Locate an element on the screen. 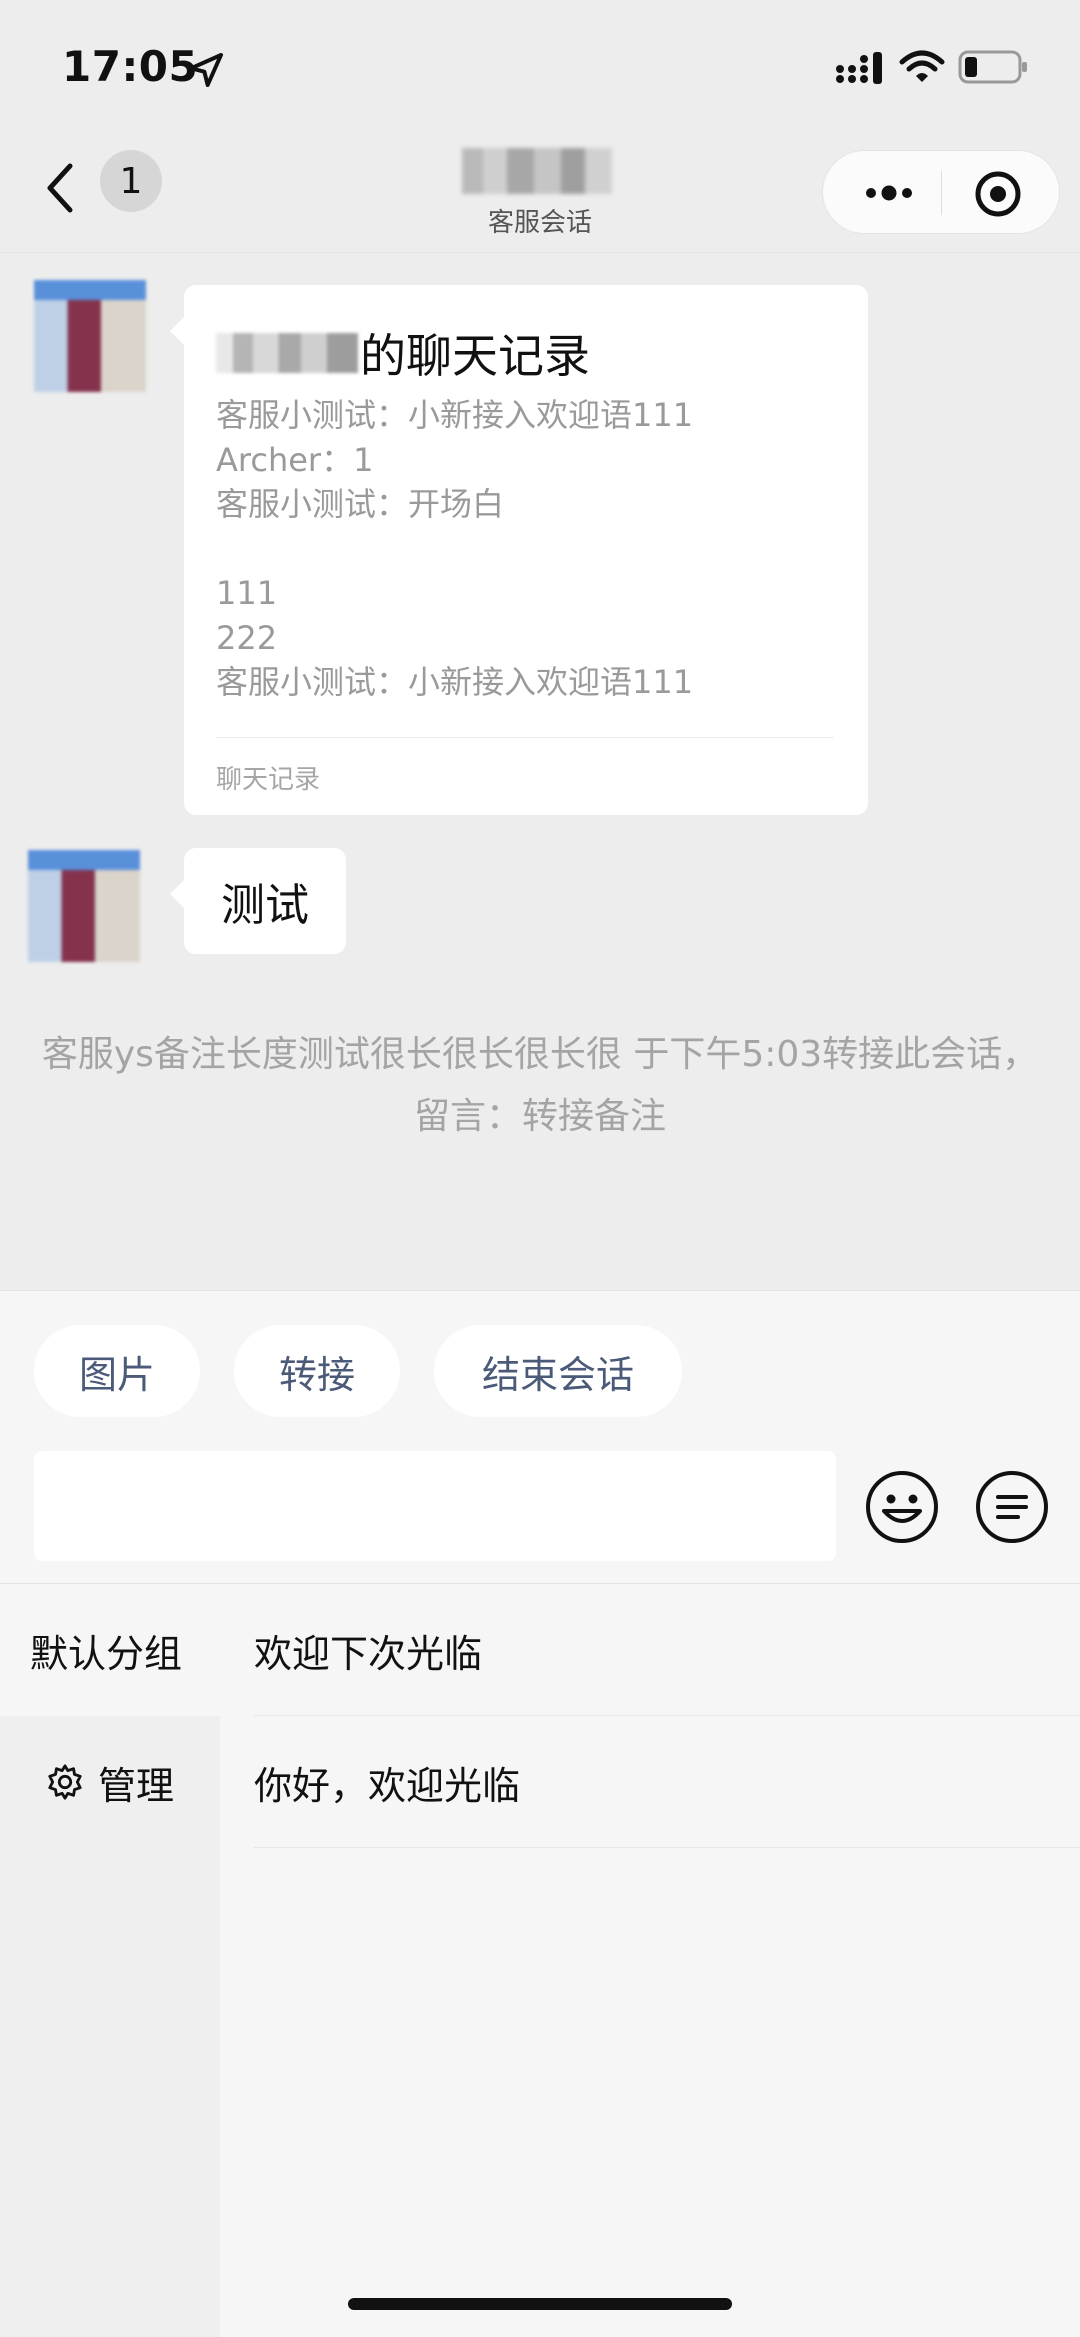 The height and width of the screenshot is (2337, 1080). quick-reply-list: 欢迎下次光临 你好，欢迎光临 is located at coordinates (650, 1716).